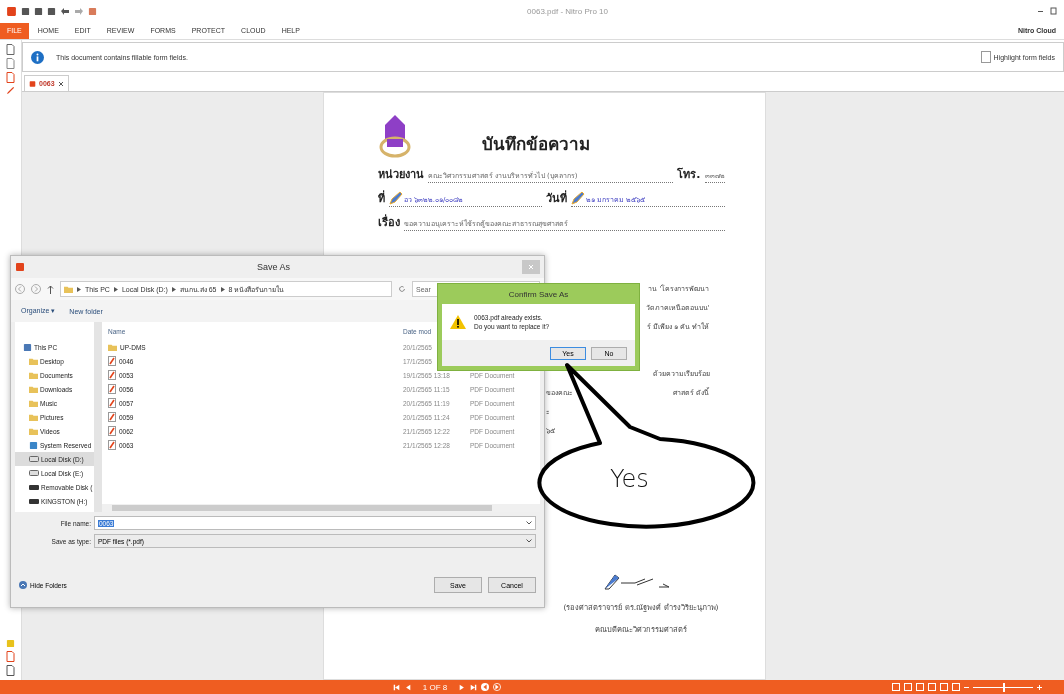 The image size is (1064, 694). Describe the element at coordinates (10, 656) in the screenshot. I see `attachment-icon` at that location.